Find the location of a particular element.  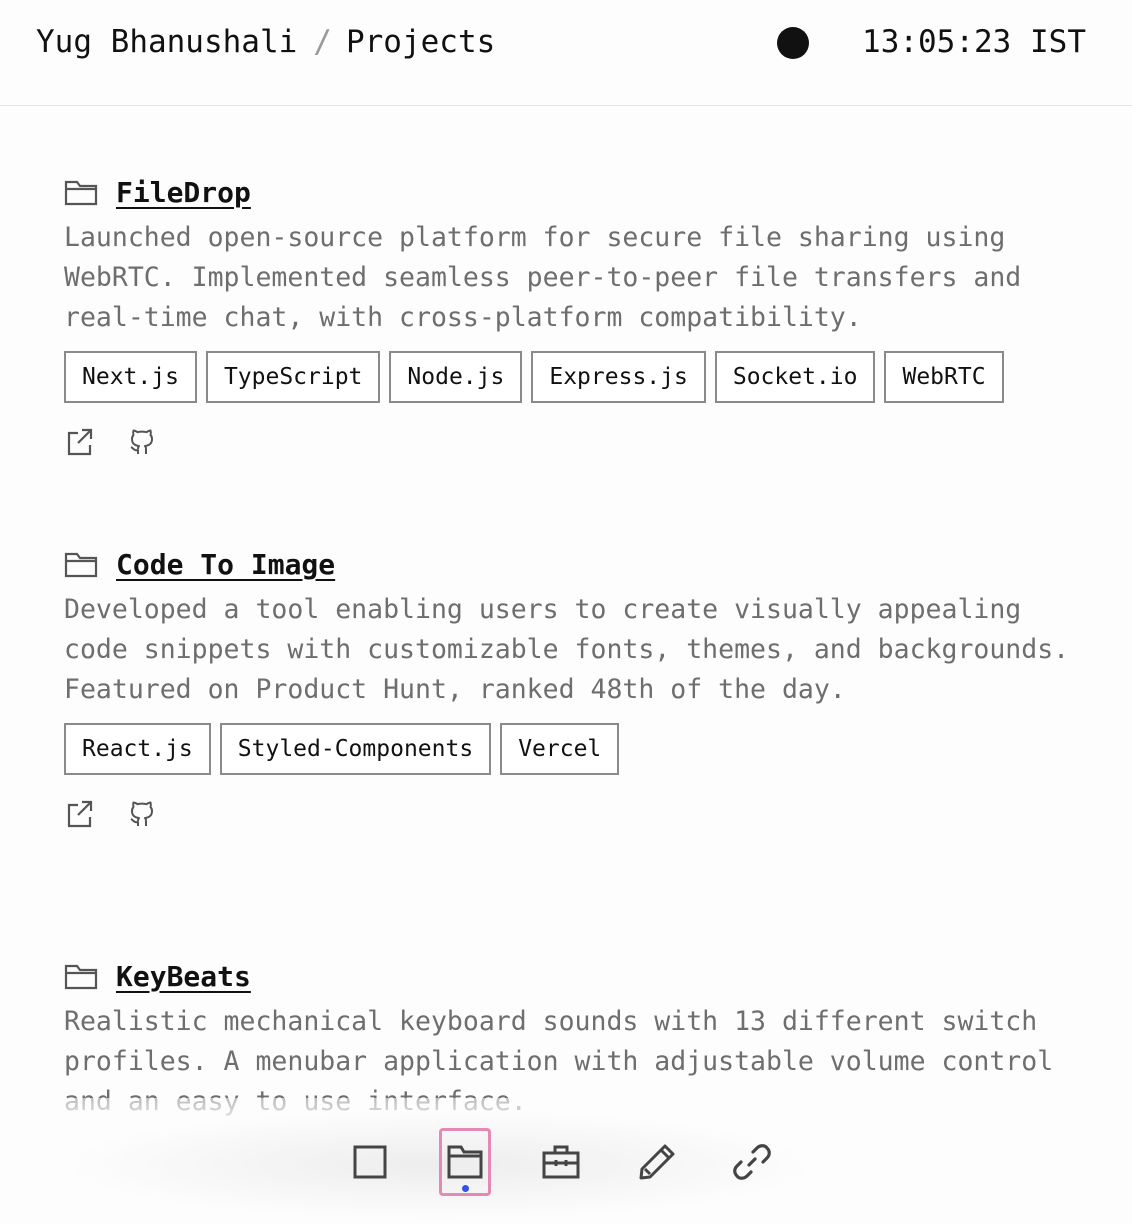

breadcrumb-current: Projects is located at coordinates (420, 42).